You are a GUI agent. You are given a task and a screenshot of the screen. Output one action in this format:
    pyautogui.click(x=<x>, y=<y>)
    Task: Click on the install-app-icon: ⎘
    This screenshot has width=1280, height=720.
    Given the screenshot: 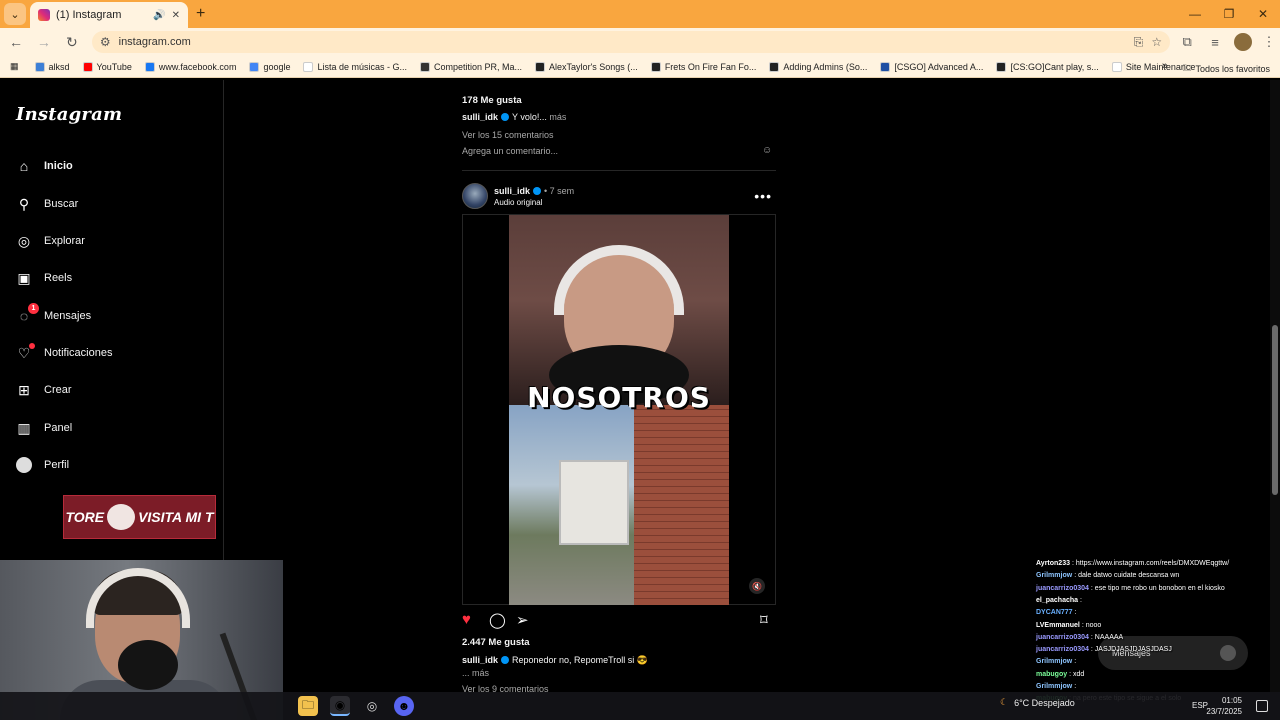 What is the action you would take?
    pyautogui.click(x=1139, y=42)
    